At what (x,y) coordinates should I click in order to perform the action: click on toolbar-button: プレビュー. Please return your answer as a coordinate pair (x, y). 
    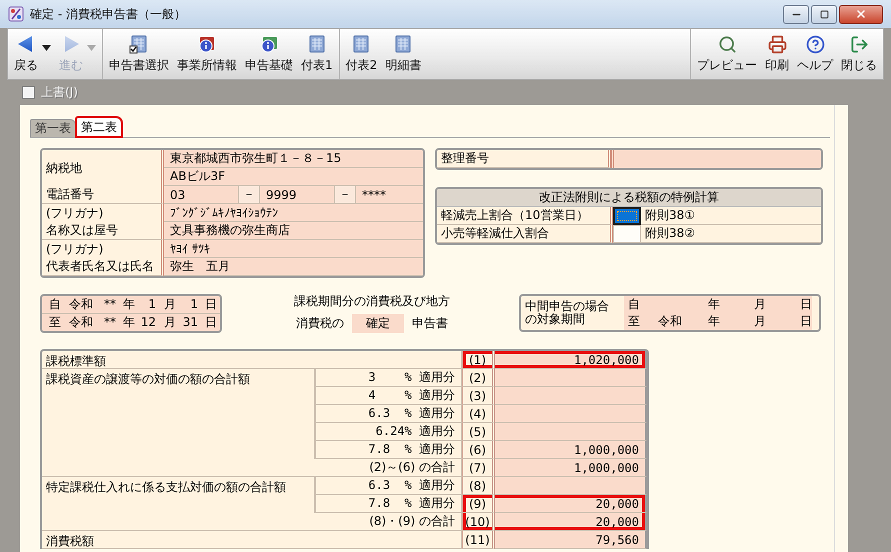
    Looking at the image, I should click on (727, 54).